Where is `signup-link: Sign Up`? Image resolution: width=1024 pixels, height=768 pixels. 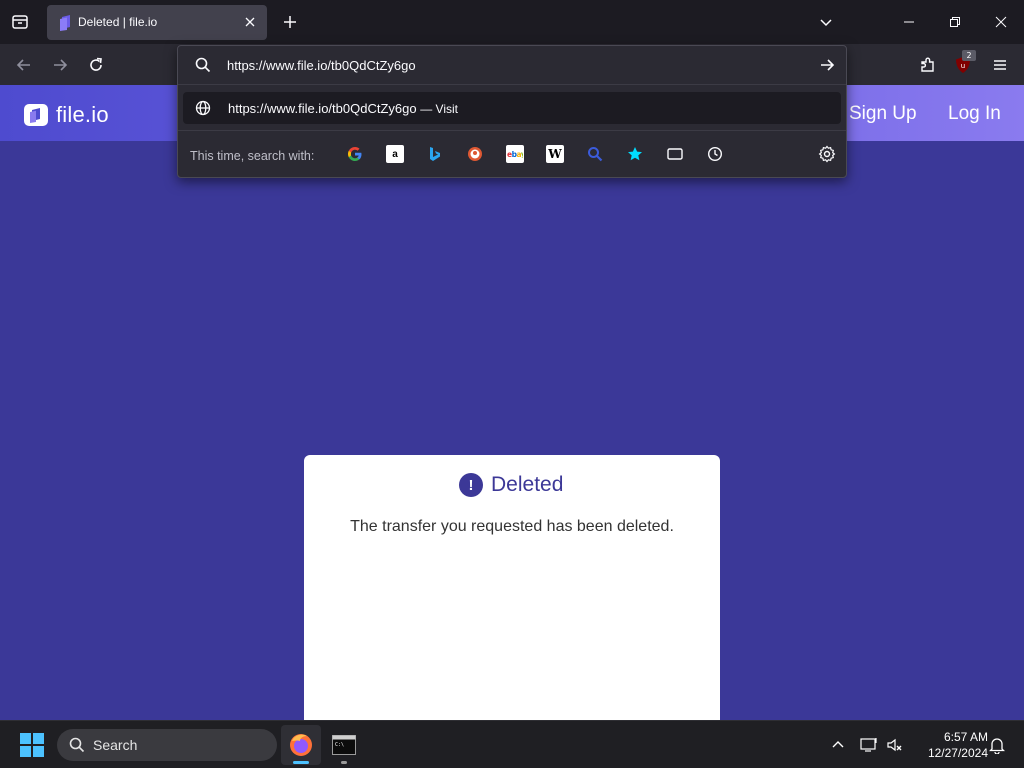
signup-link: Sign Up is located at coordinates (883, 114).